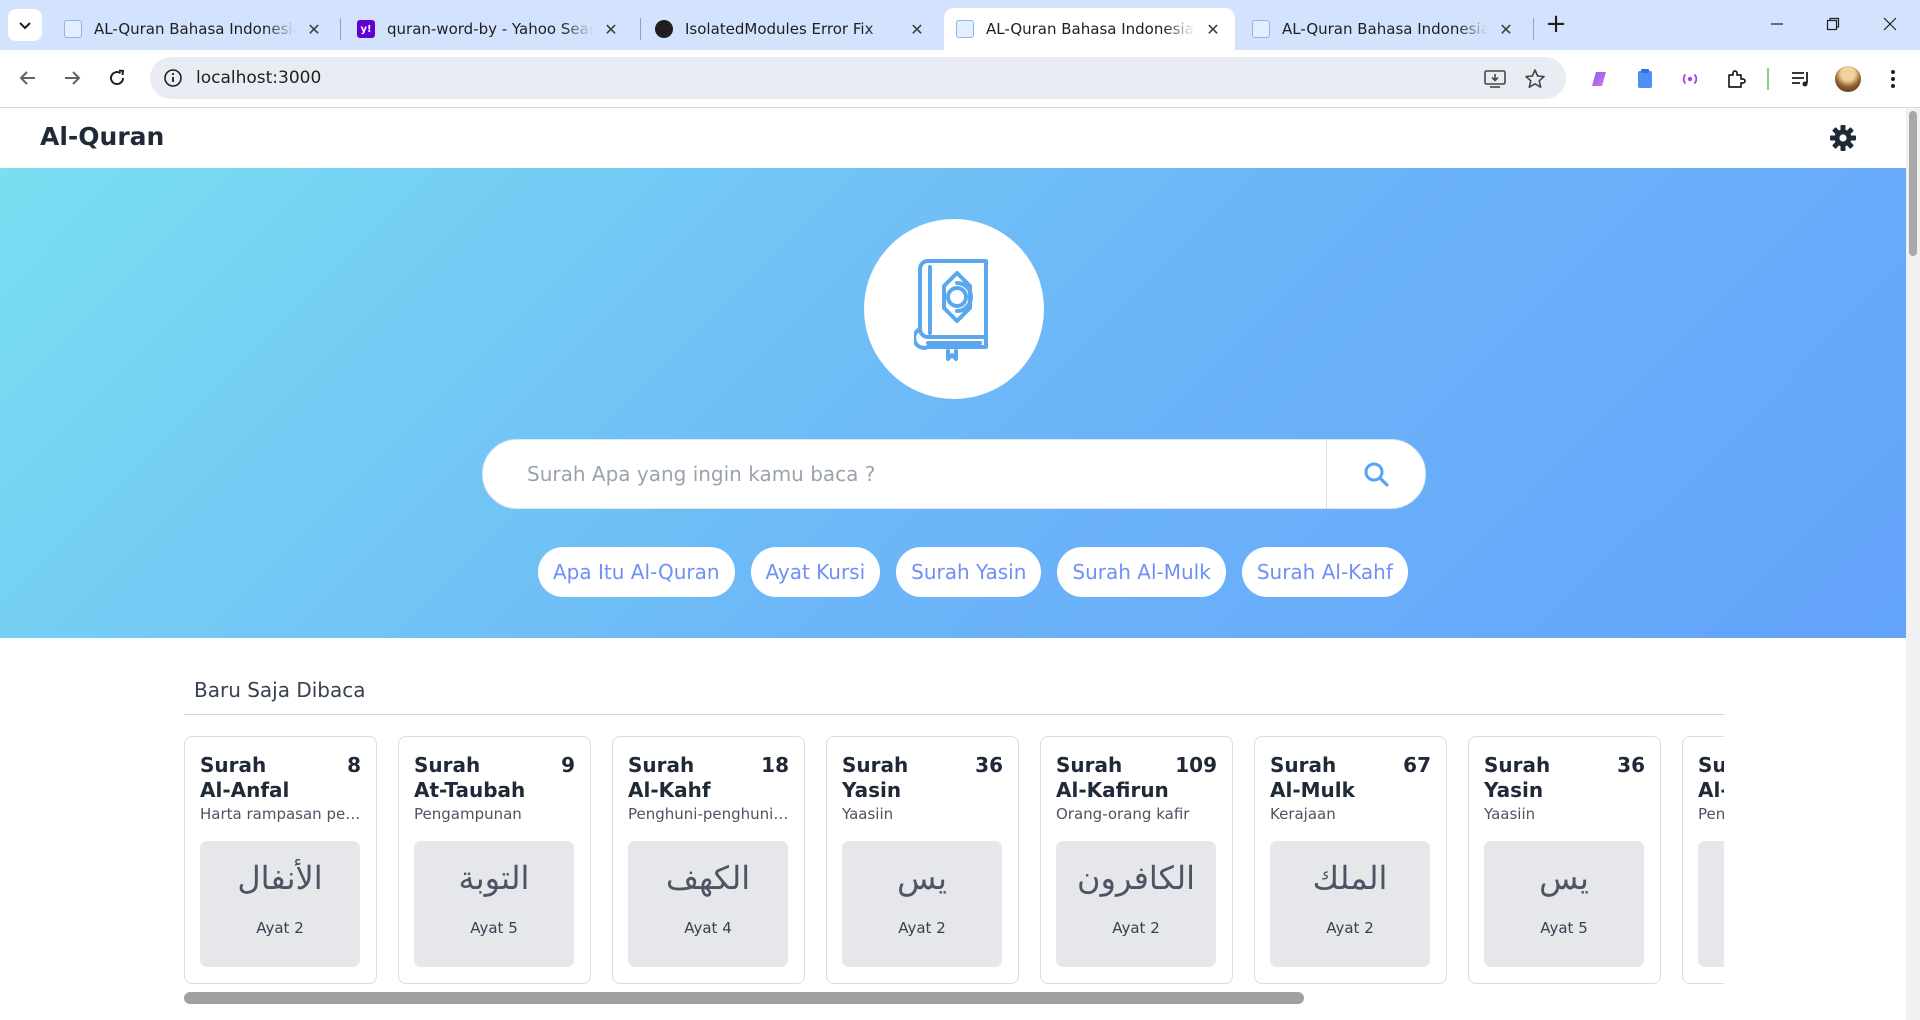 Image resolution: width=1920 pixels, height=1020 pixels. I want to click on close-window-icon, so click(1890, 24).